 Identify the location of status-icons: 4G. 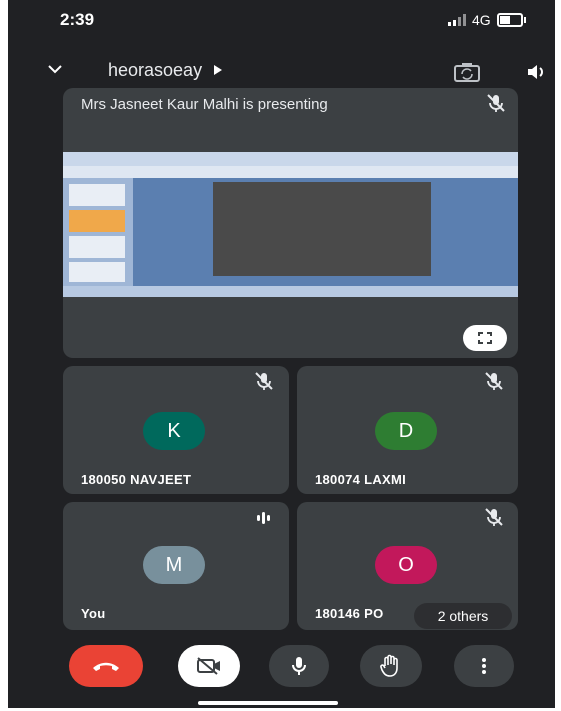
(487, 20).